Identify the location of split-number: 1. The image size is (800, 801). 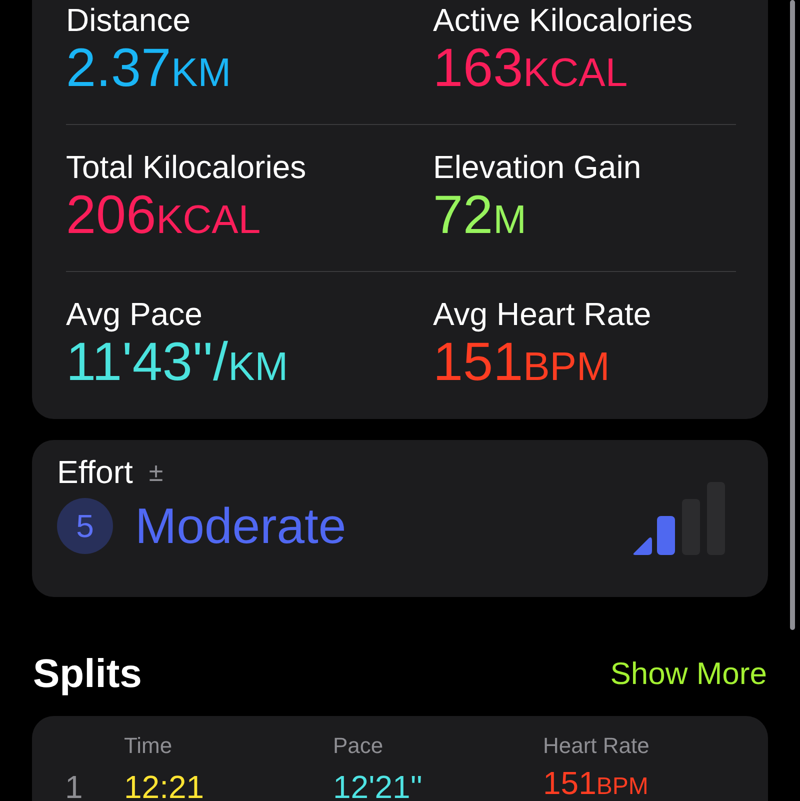
(74, 785).